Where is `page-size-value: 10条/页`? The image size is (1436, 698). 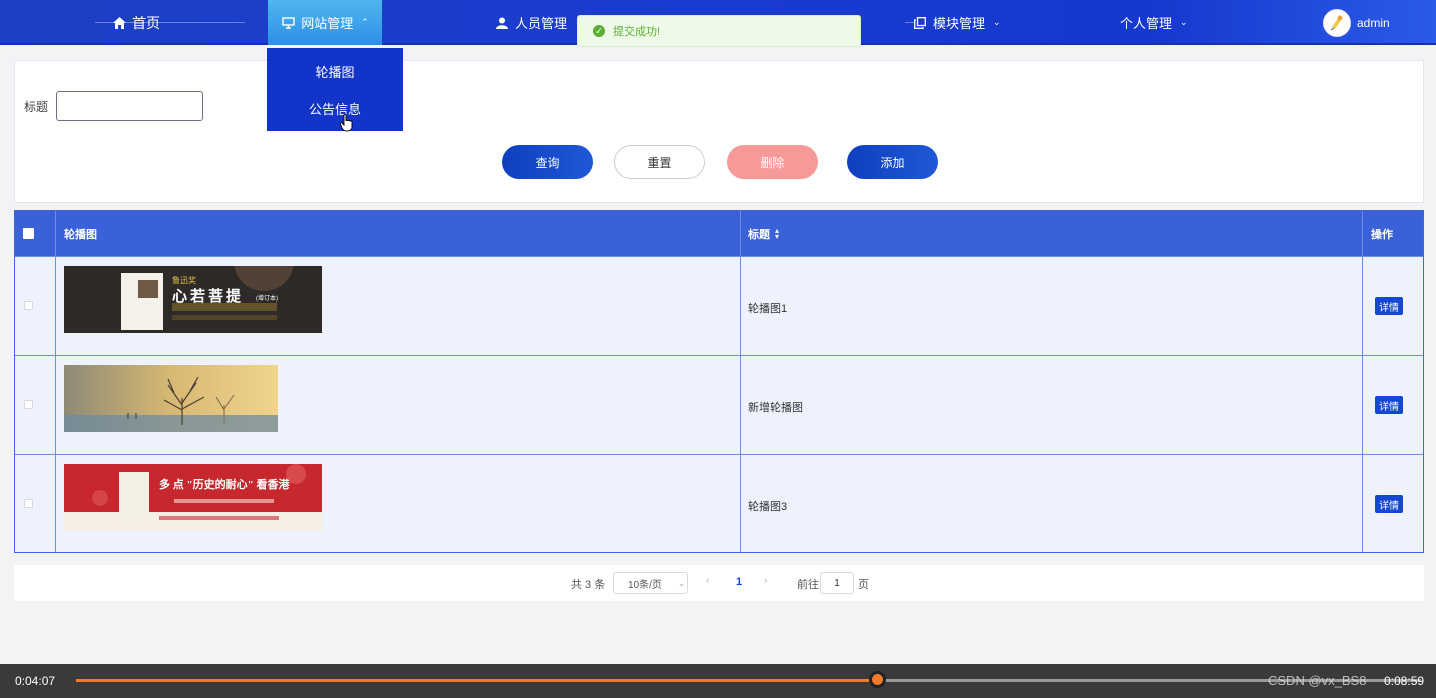 page-size-value: 10条/页 is located at coordinates (645, 585).